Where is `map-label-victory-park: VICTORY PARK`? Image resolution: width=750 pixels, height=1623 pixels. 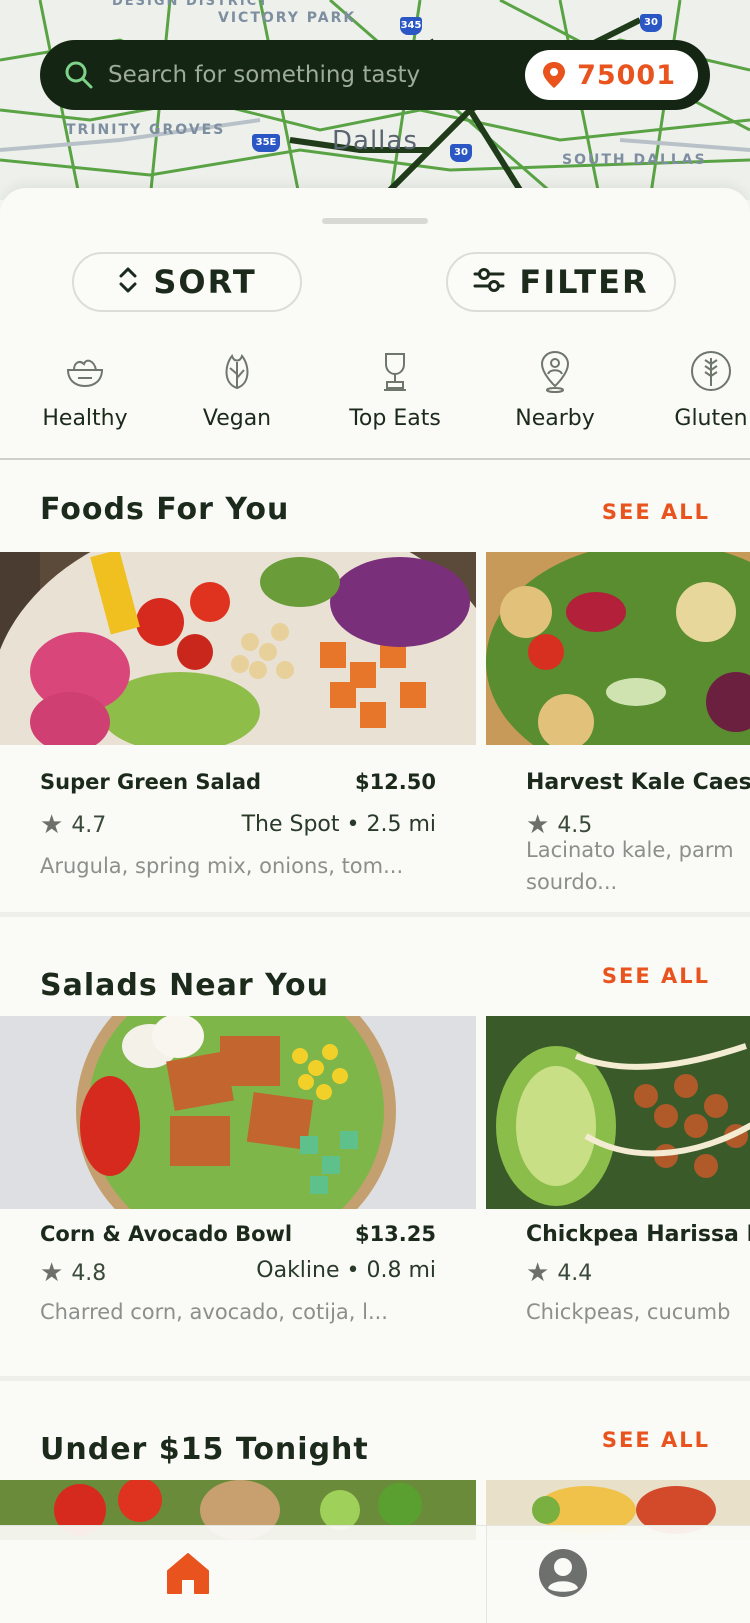
map-label-victory-park: VICTORY PARK is located at coordinates (287, 18).